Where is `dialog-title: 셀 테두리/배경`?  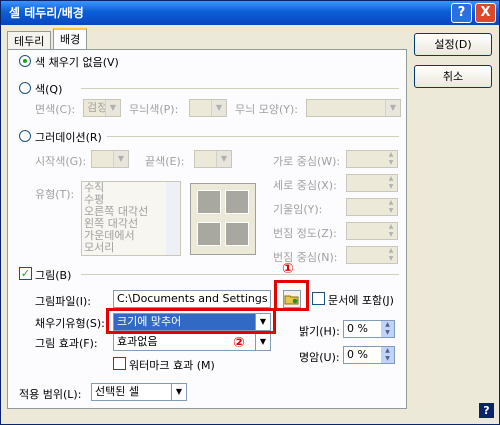
dialog-title: 셀 테두리/배경 is located at coordinates (46, 13).